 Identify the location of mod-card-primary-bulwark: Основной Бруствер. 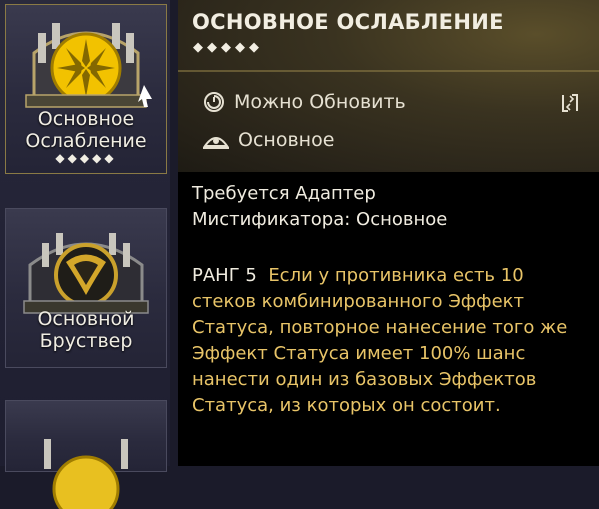
(86, 288).